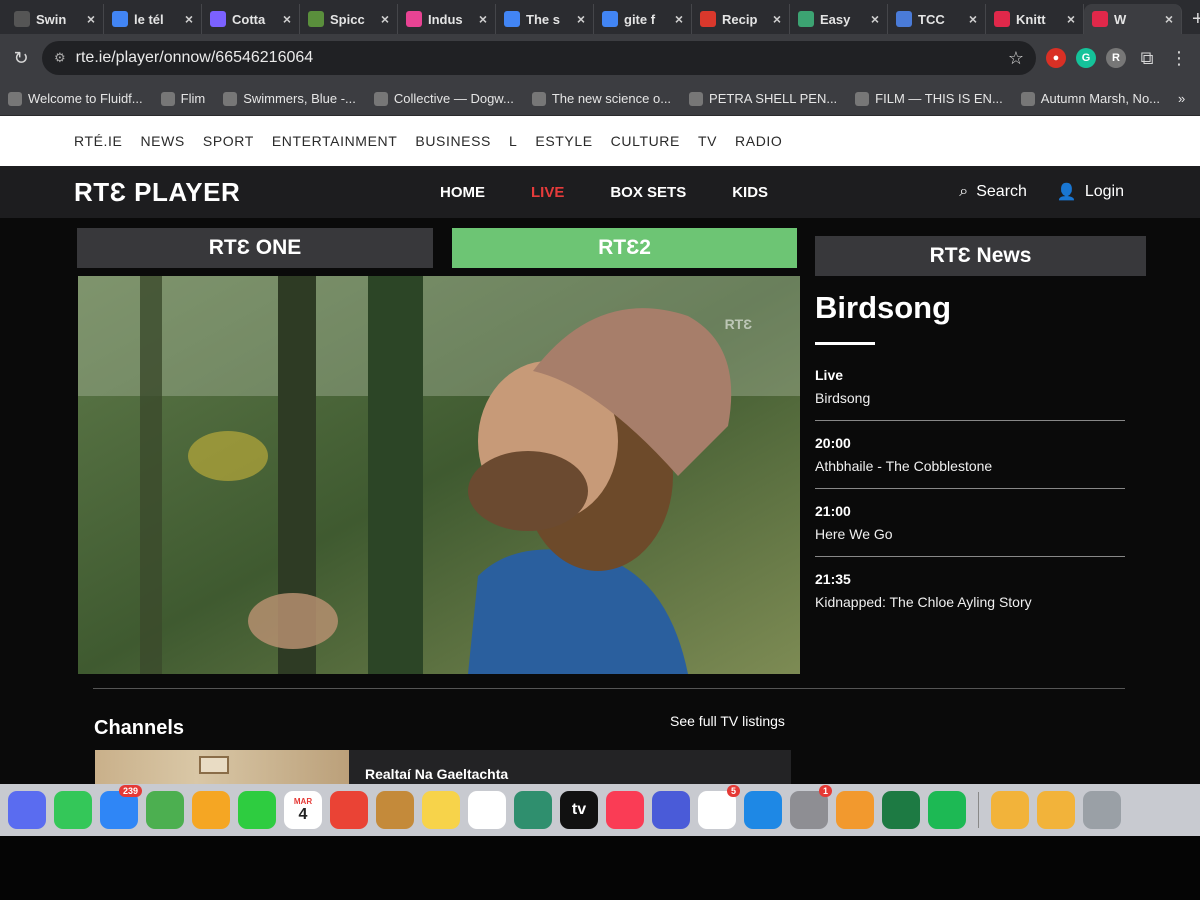  Describe the element at coordinates (811, 807) in the screenshot. I see `settings-icon: 1` at that location.